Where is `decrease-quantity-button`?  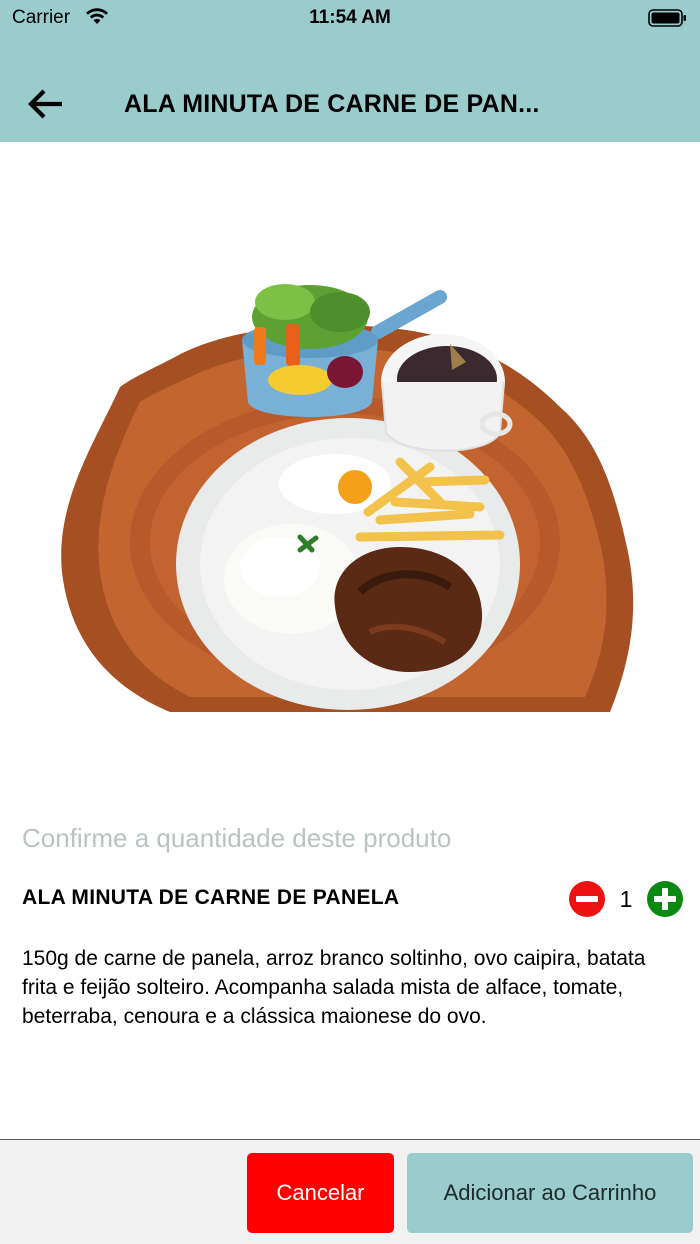 decrease-quantity-button is located at coordinates (587, 899).